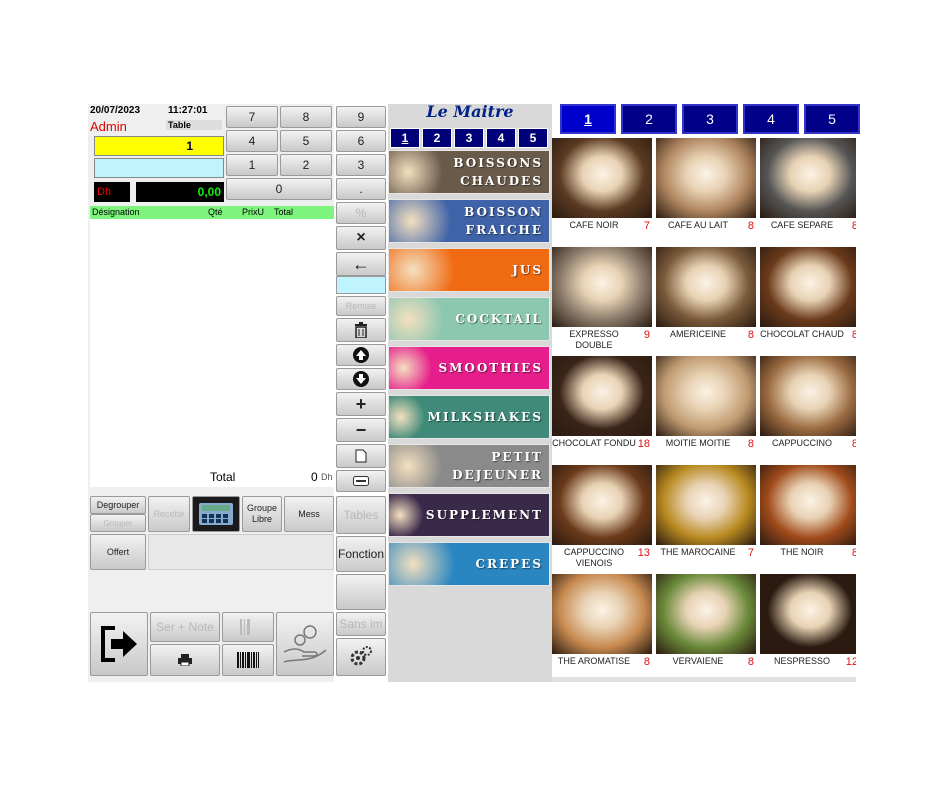 This screenshot has width=940, height=788. Describe the element at coordinates (361, 430) in the screenshot. I see `quantity-minus-button: −` at that location.